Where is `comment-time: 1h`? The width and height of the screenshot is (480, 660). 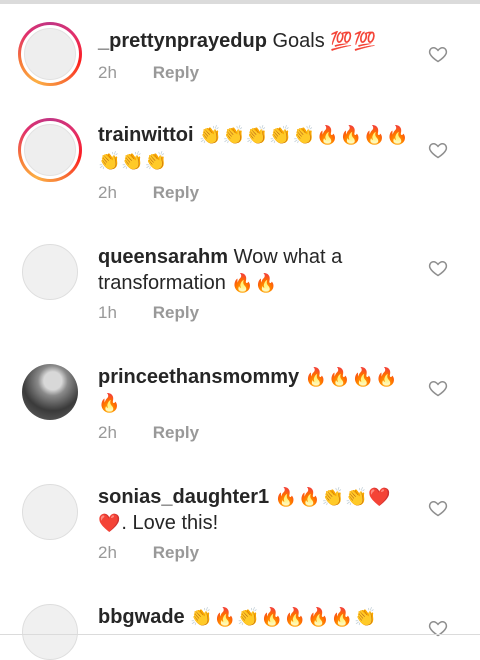
comment-time: 1h is located at coordinates (107, 312).